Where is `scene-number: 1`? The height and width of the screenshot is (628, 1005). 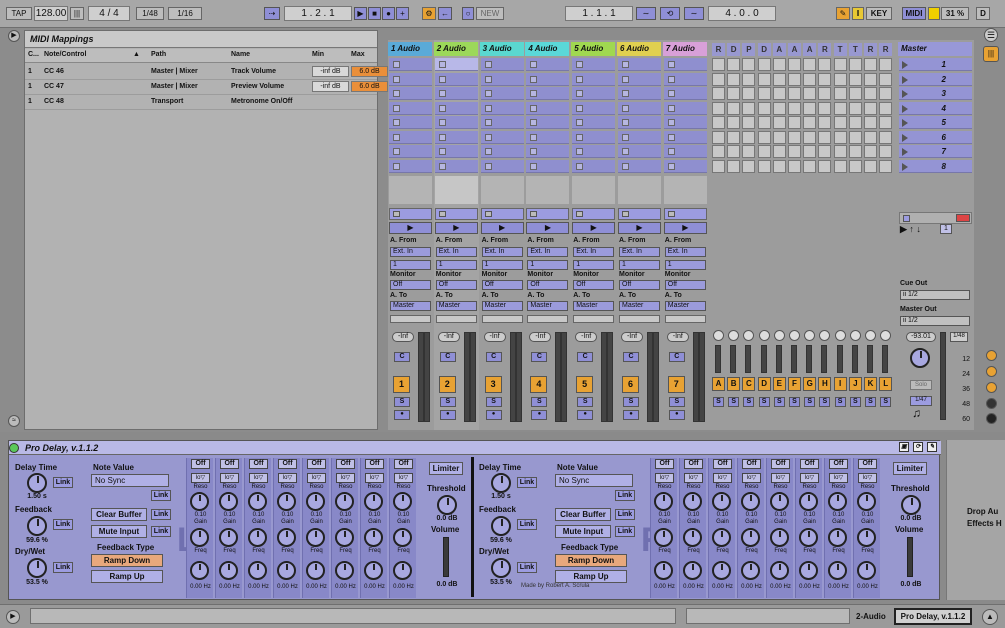
scene-number: 1 is located at coordinates (946, 229).